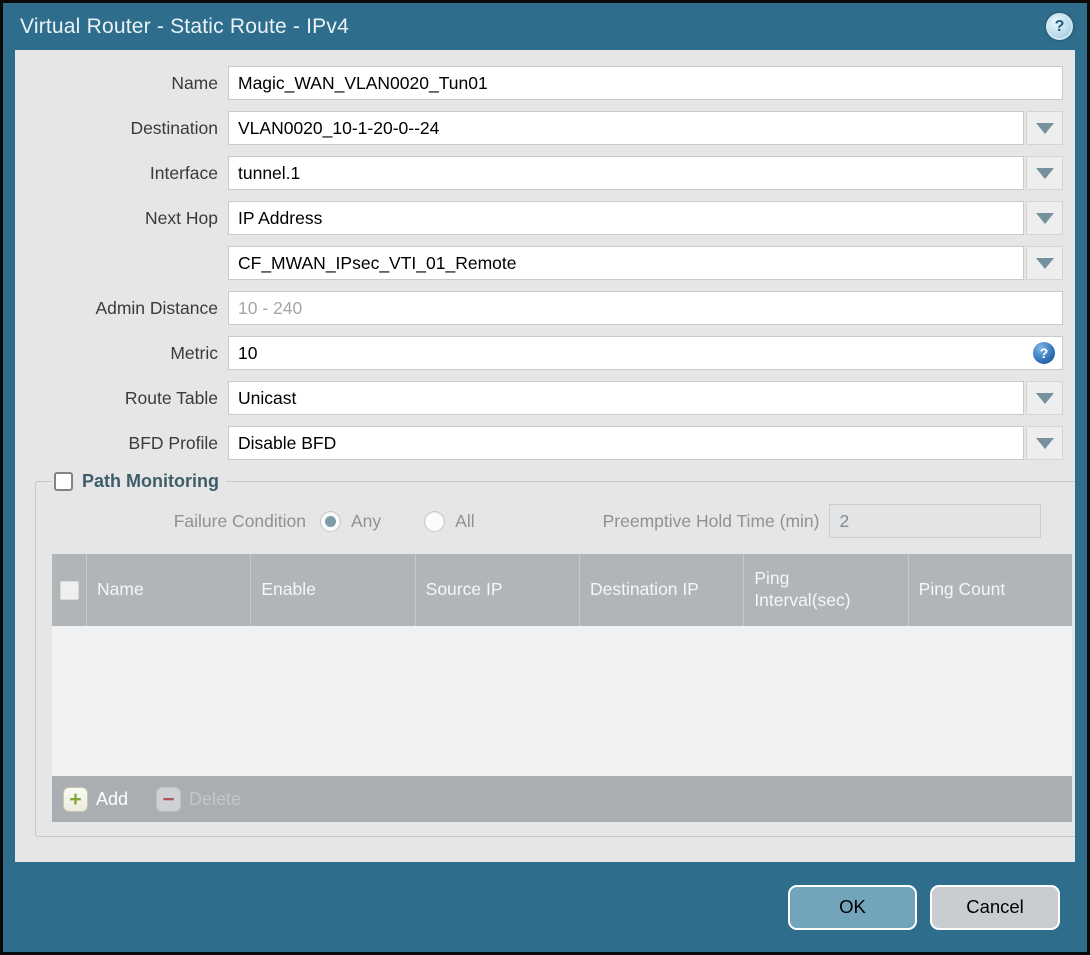  I want to click on column-header-name: Name, so click(169, 590).